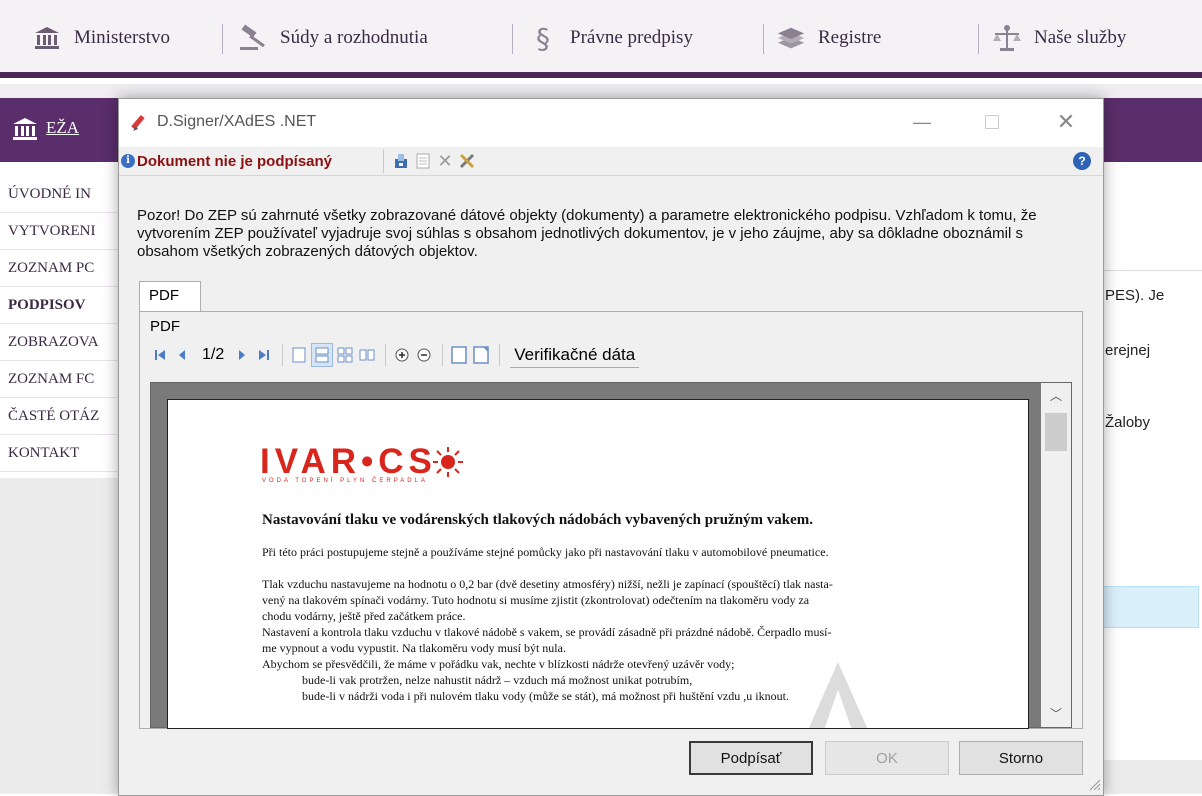 This screenshot has height=796, width=1202. Describe the element at coordinates (60, 636) in the screenshot. I see `portal-left-filler` at that location.